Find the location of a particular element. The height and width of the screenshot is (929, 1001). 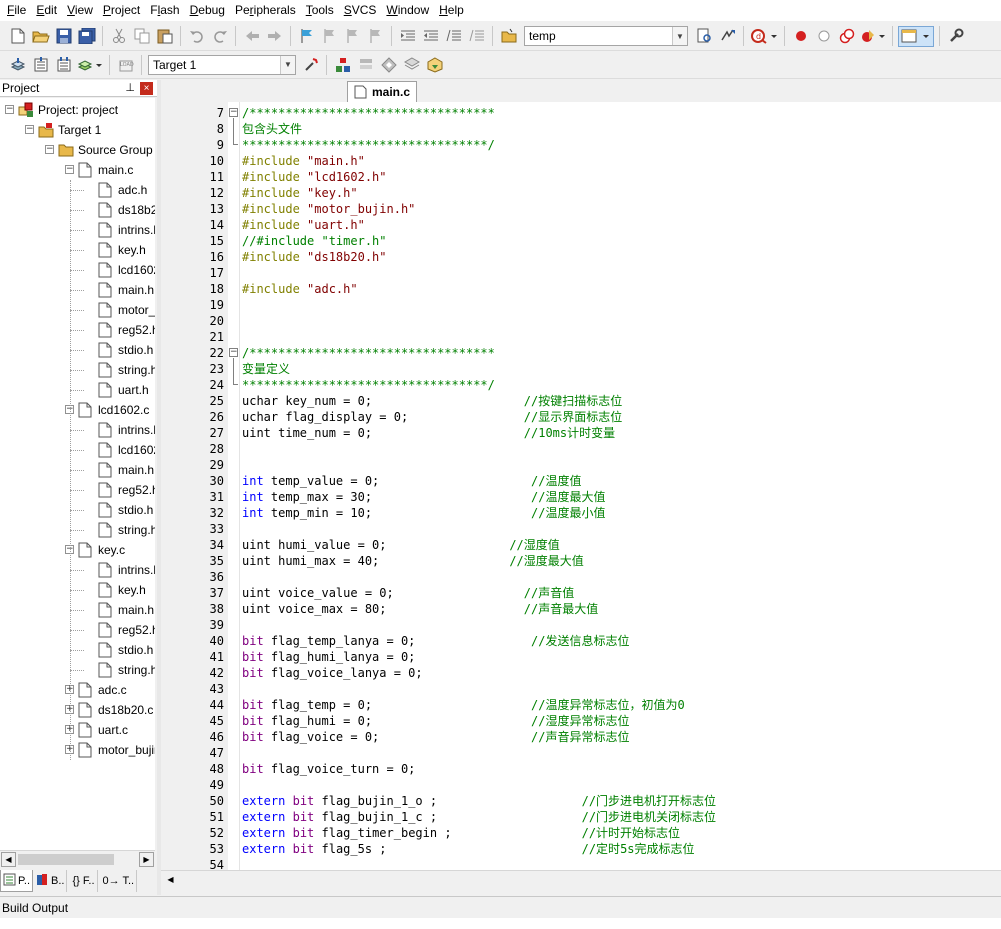

uncomment-icon is located at coordinates (476, 36).